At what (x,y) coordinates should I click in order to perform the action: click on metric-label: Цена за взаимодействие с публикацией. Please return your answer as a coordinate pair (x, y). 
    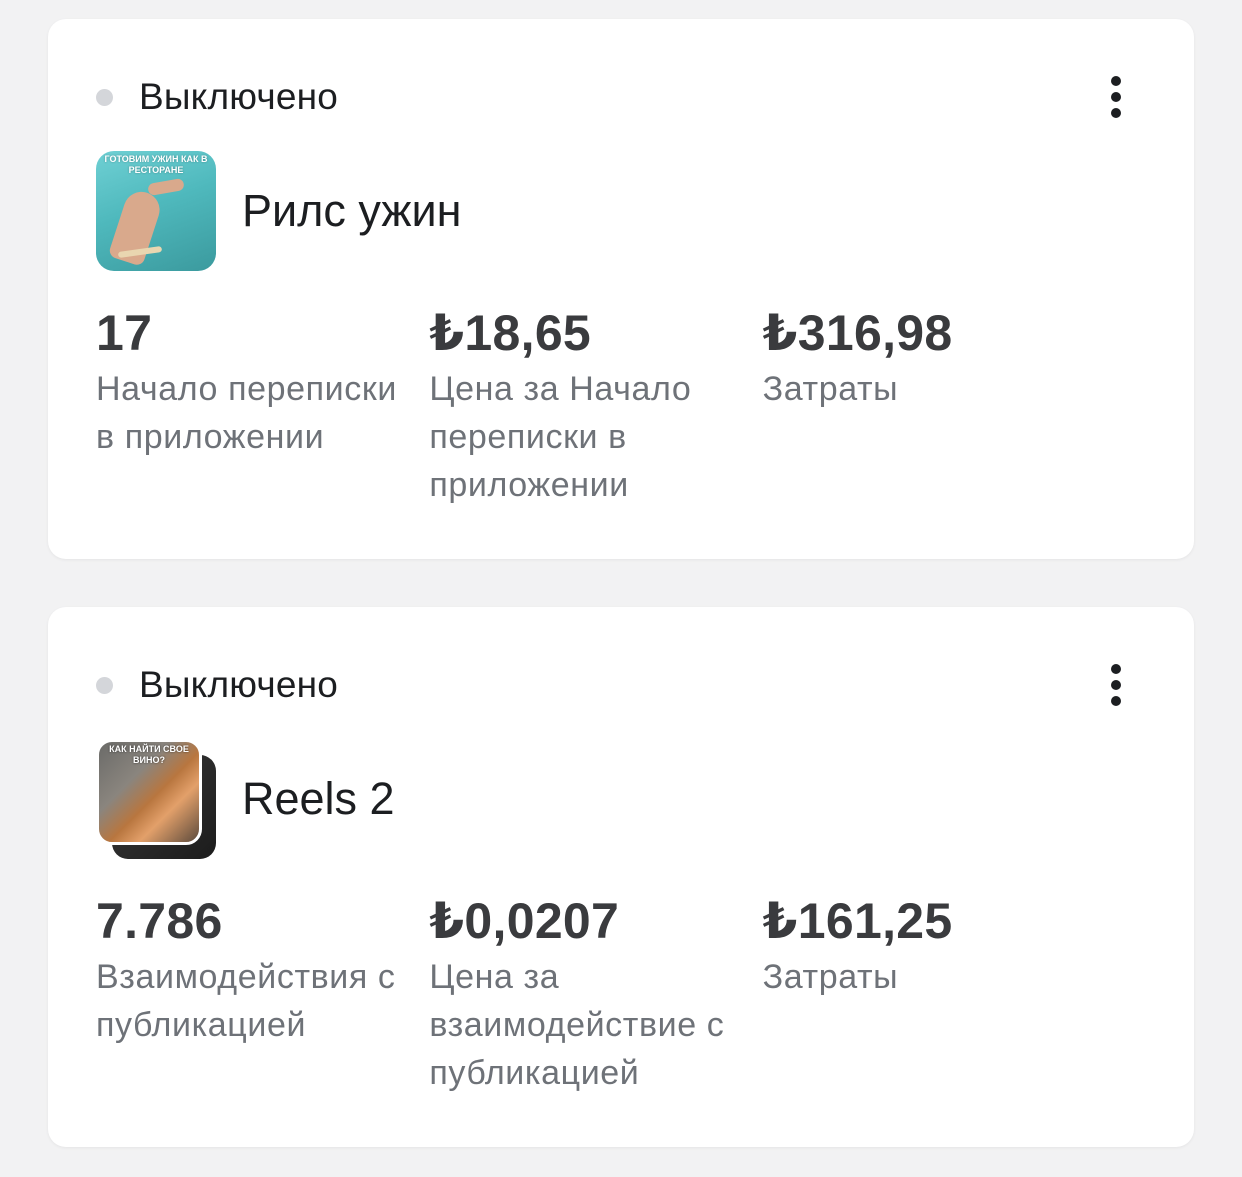
    Looking at the image, I should click on (577, 1025).